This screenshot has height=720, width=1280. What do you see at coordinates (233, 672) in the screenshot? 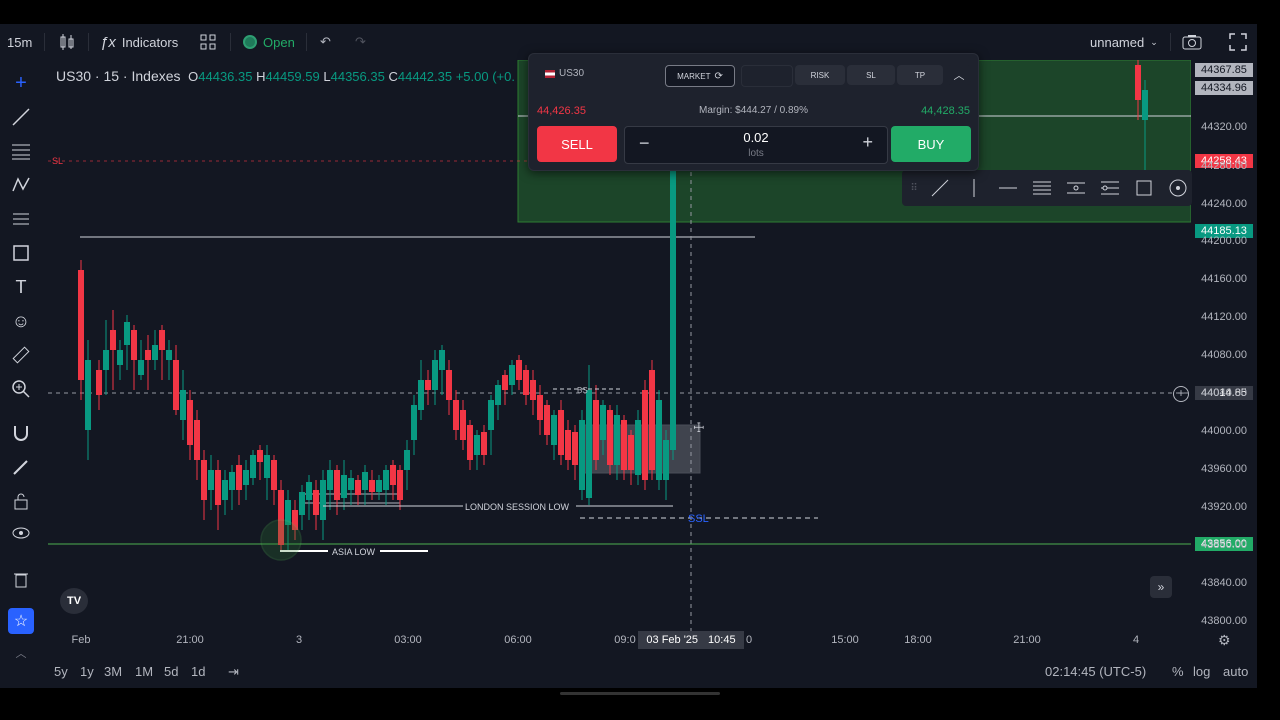
I see `goto-date-button: ⇥` at bounding box center [233, 672].